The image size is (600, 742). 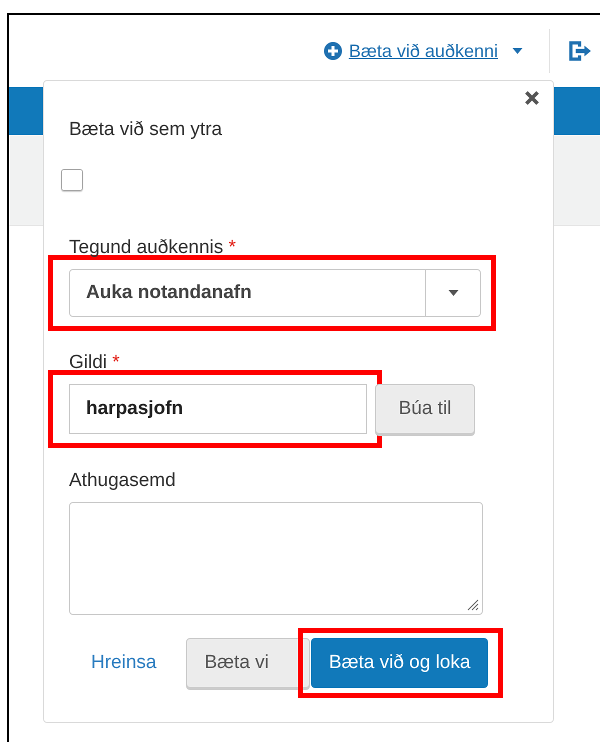 What do you see at coordinates (248, 663) in the screenshot?
I see `add-button: Bæta vi` at bounding box center [248, 663].